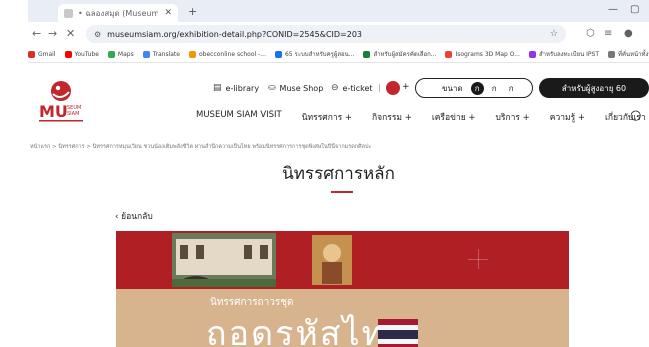 This screenshot has width=649, height=347. Describe the element at coordinates (452, 88) in the screenshot. I see `font-size-label: ขนาด` at that location.